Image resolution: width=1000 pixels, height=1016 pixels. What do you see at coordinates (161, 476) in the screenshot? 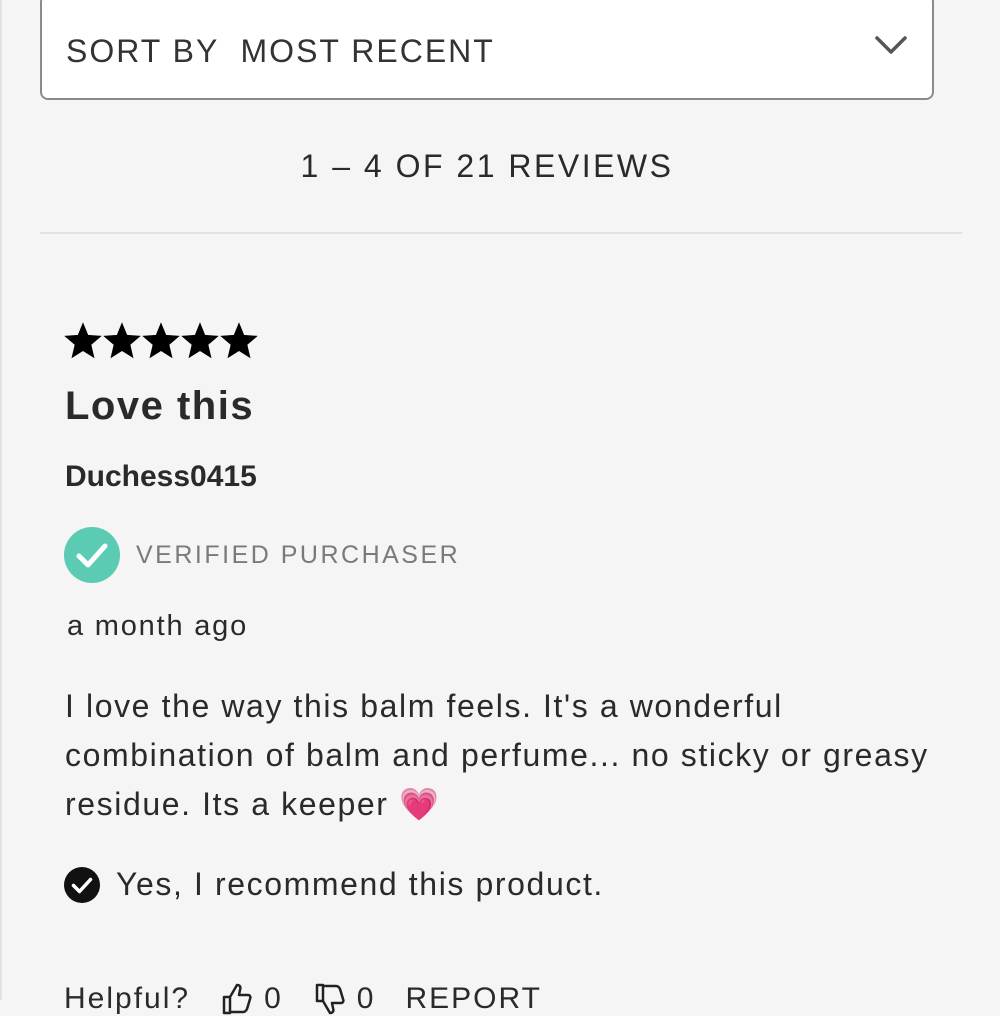
I see `review-author: Duchess0415` at bounding box center [161, 476].